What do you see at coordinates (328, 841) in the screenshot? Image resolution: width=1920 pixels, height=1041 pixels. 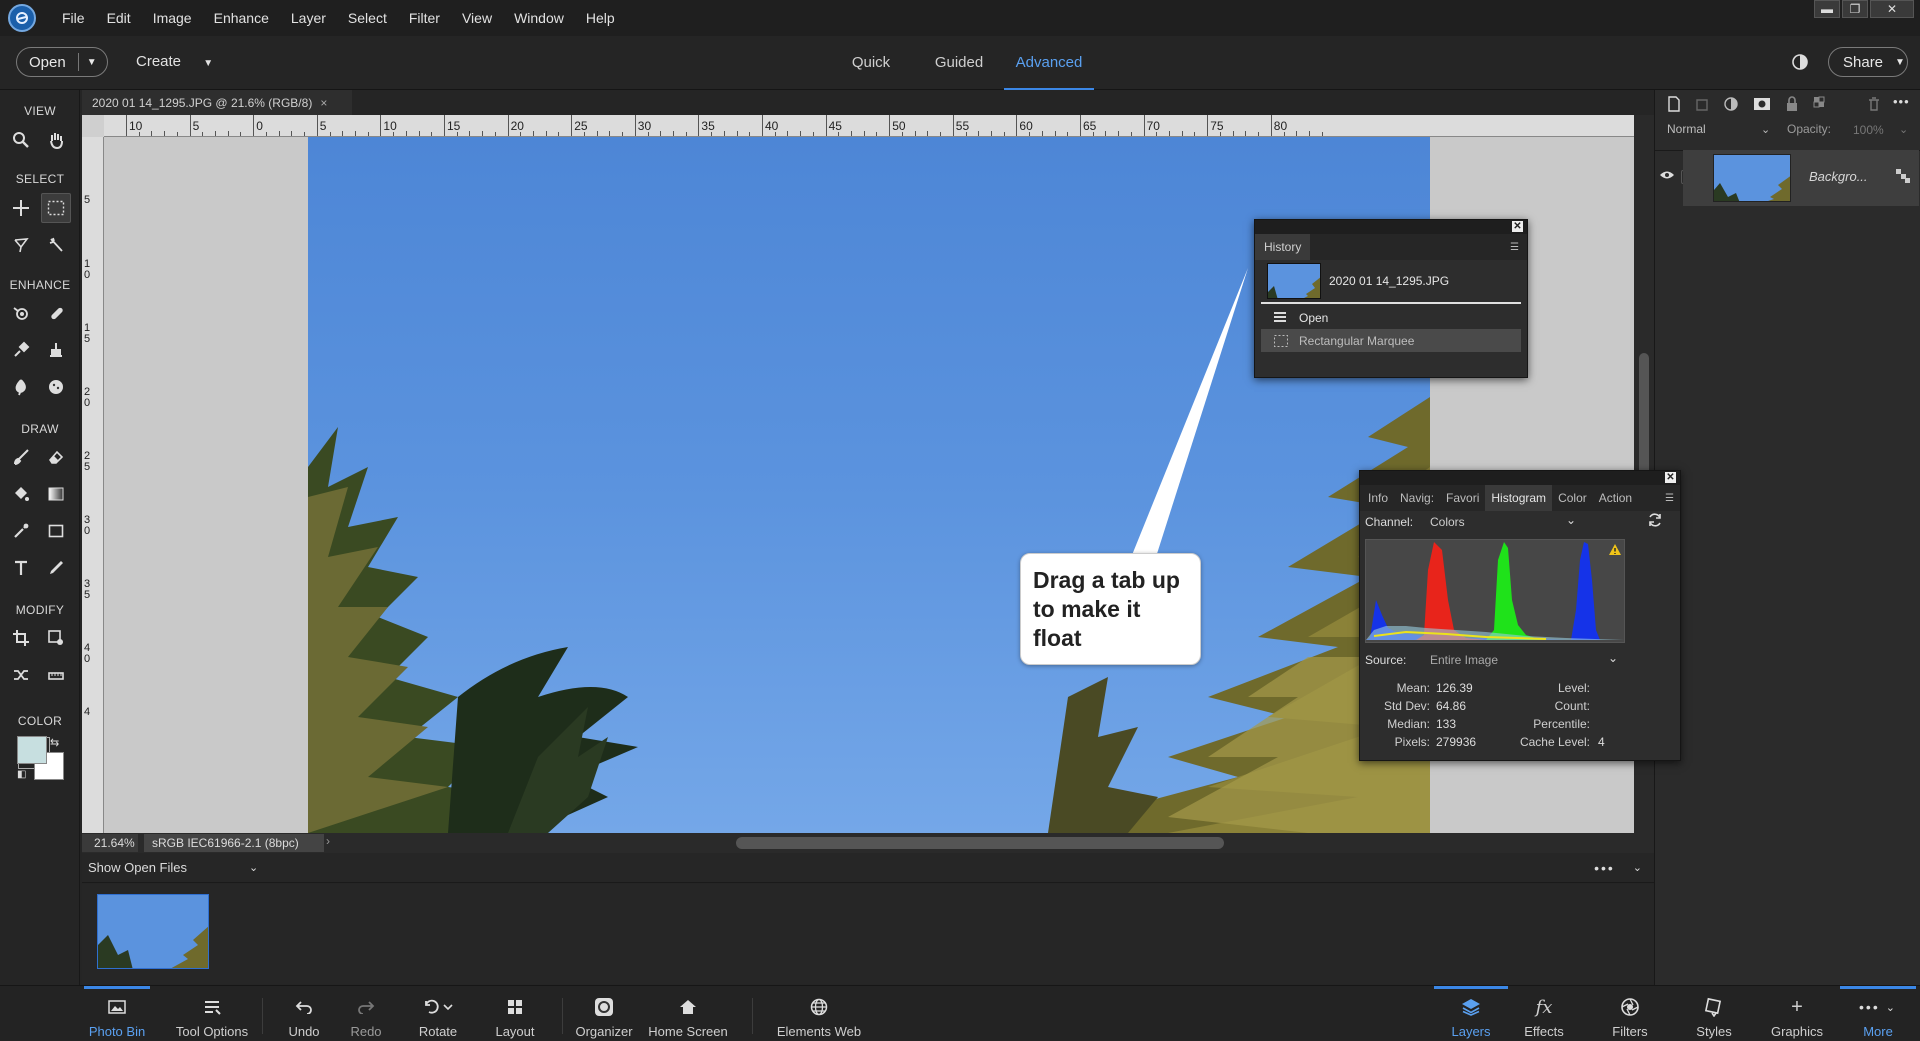 I see `chevron-right-icon: ›` at bounding box center [328, 841].